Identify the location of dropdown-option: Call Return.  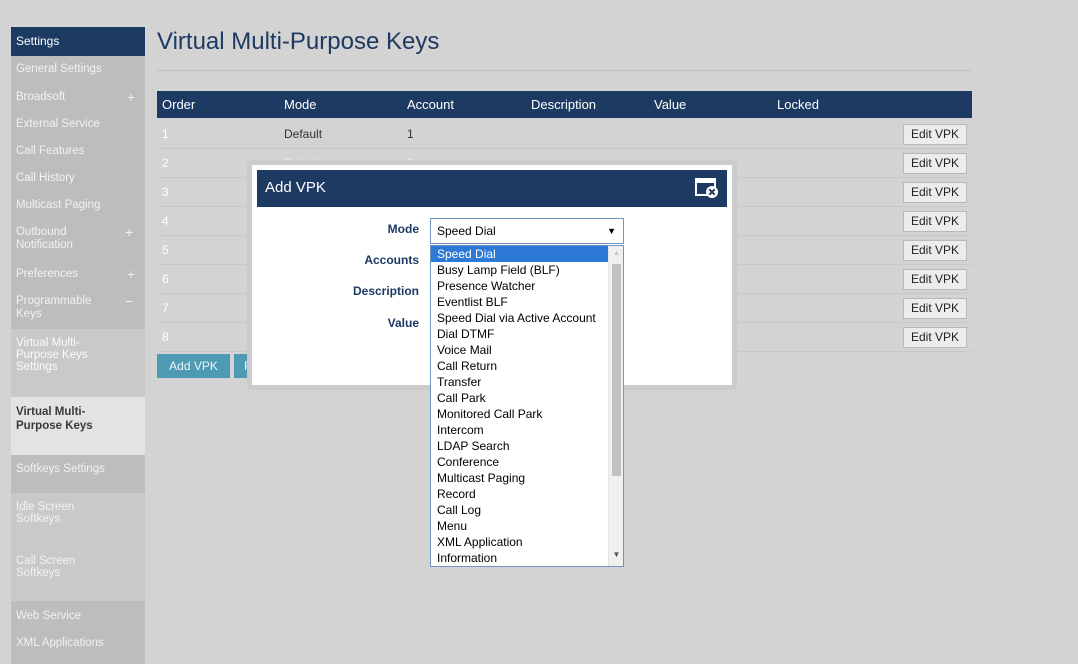
(527, 366).